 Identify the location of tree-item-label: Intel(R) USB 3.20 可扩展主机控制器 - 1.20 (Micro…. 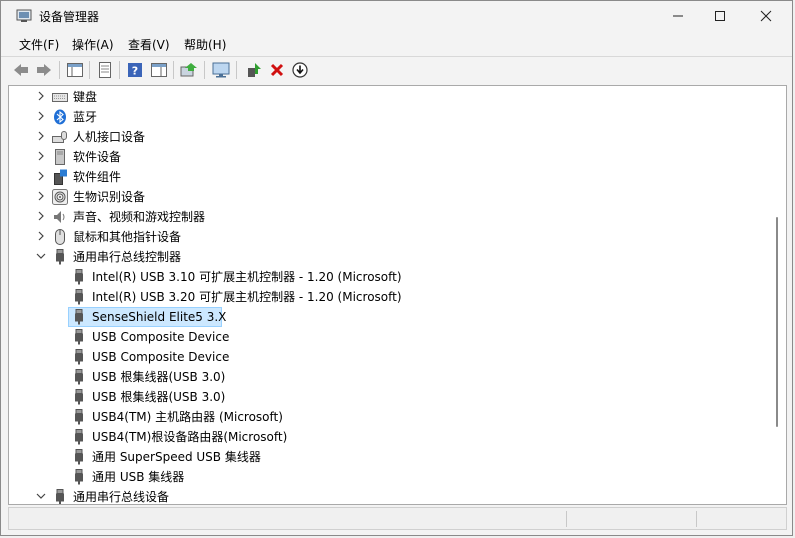
(247, 297).